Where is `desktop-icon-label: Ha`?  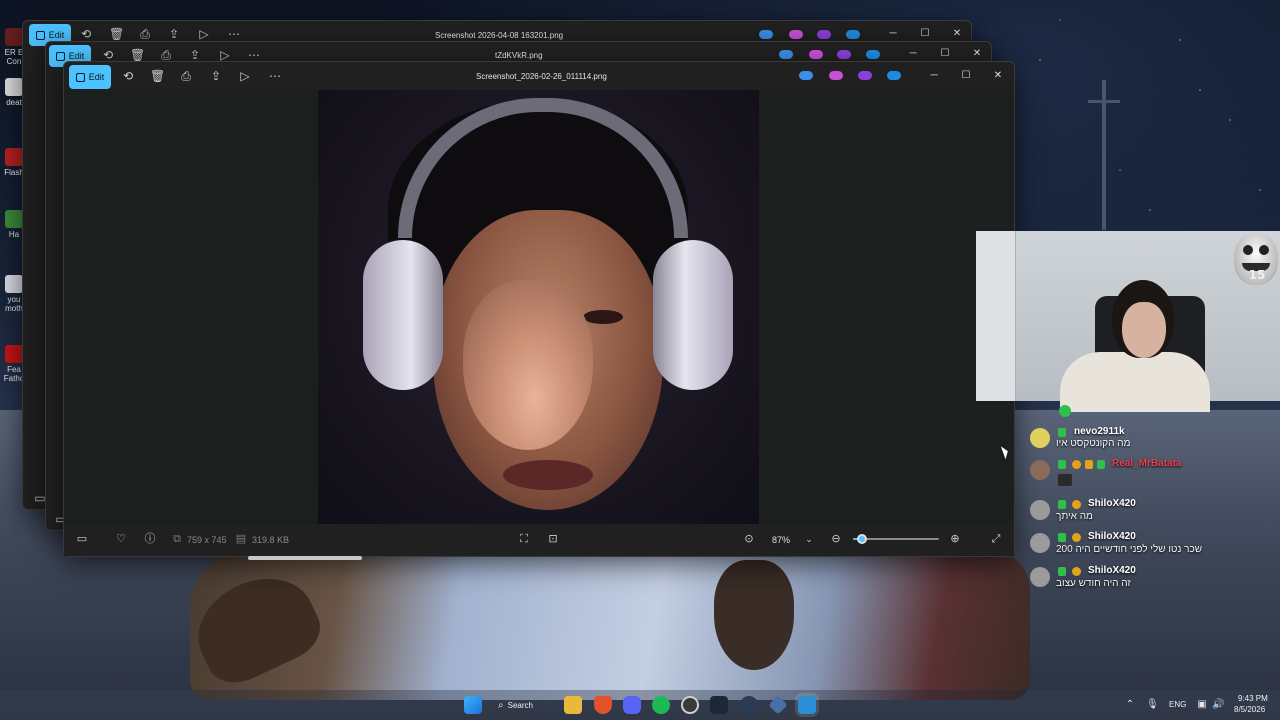 desktop-icon-label: Ha is located at coordinates (14, 234).